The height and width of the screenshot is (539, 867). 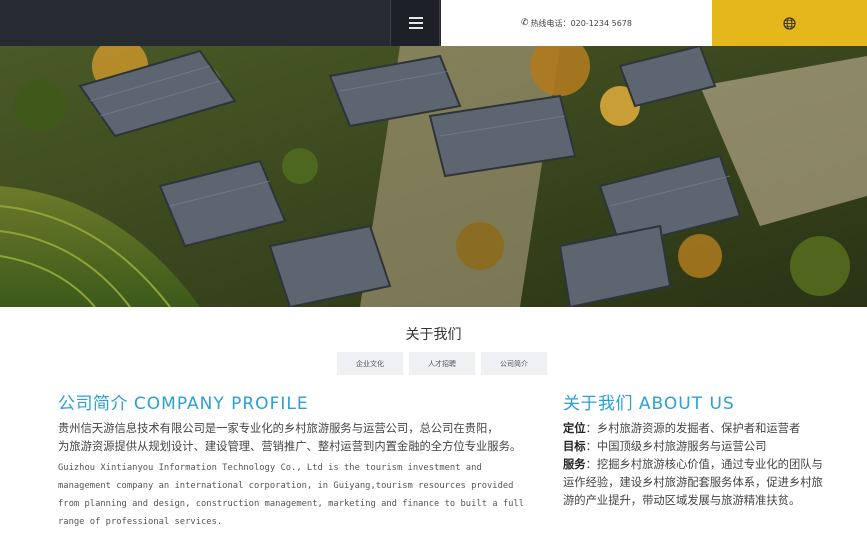 I want to click on company-profile-heading: 公司简介 COMPANY PROFILE, so click(x=298, y=401).